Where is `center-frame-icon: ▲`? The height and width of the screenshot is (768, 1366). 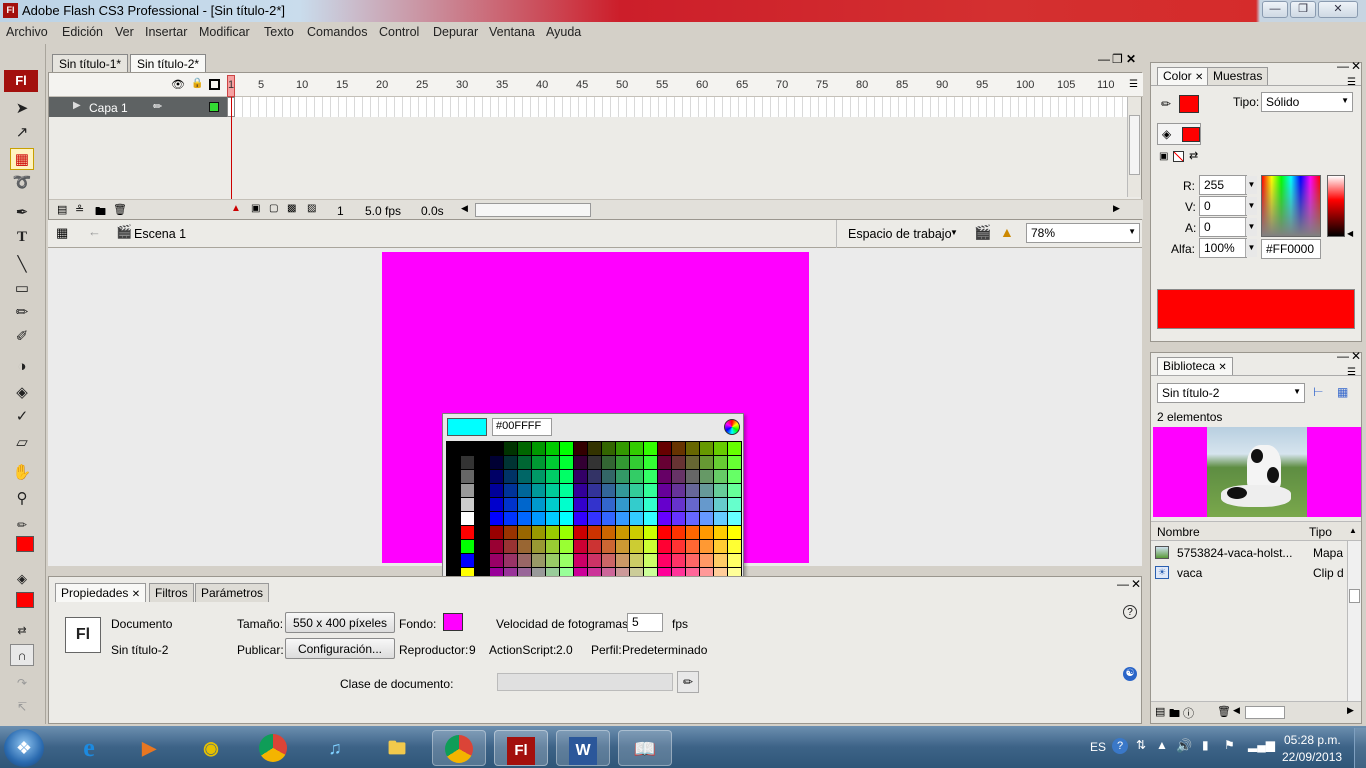 center-frame-icon: ▲ is located at coordinates (236, 208).